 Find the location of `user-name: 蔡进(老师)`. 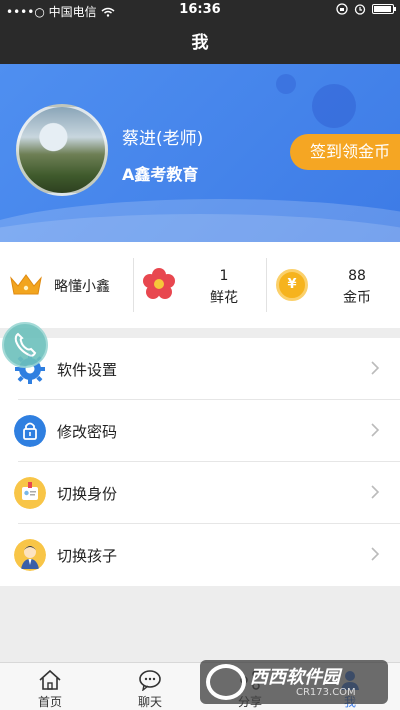

user-name: 蔡进(老师) is located at coordinates (163, 139).